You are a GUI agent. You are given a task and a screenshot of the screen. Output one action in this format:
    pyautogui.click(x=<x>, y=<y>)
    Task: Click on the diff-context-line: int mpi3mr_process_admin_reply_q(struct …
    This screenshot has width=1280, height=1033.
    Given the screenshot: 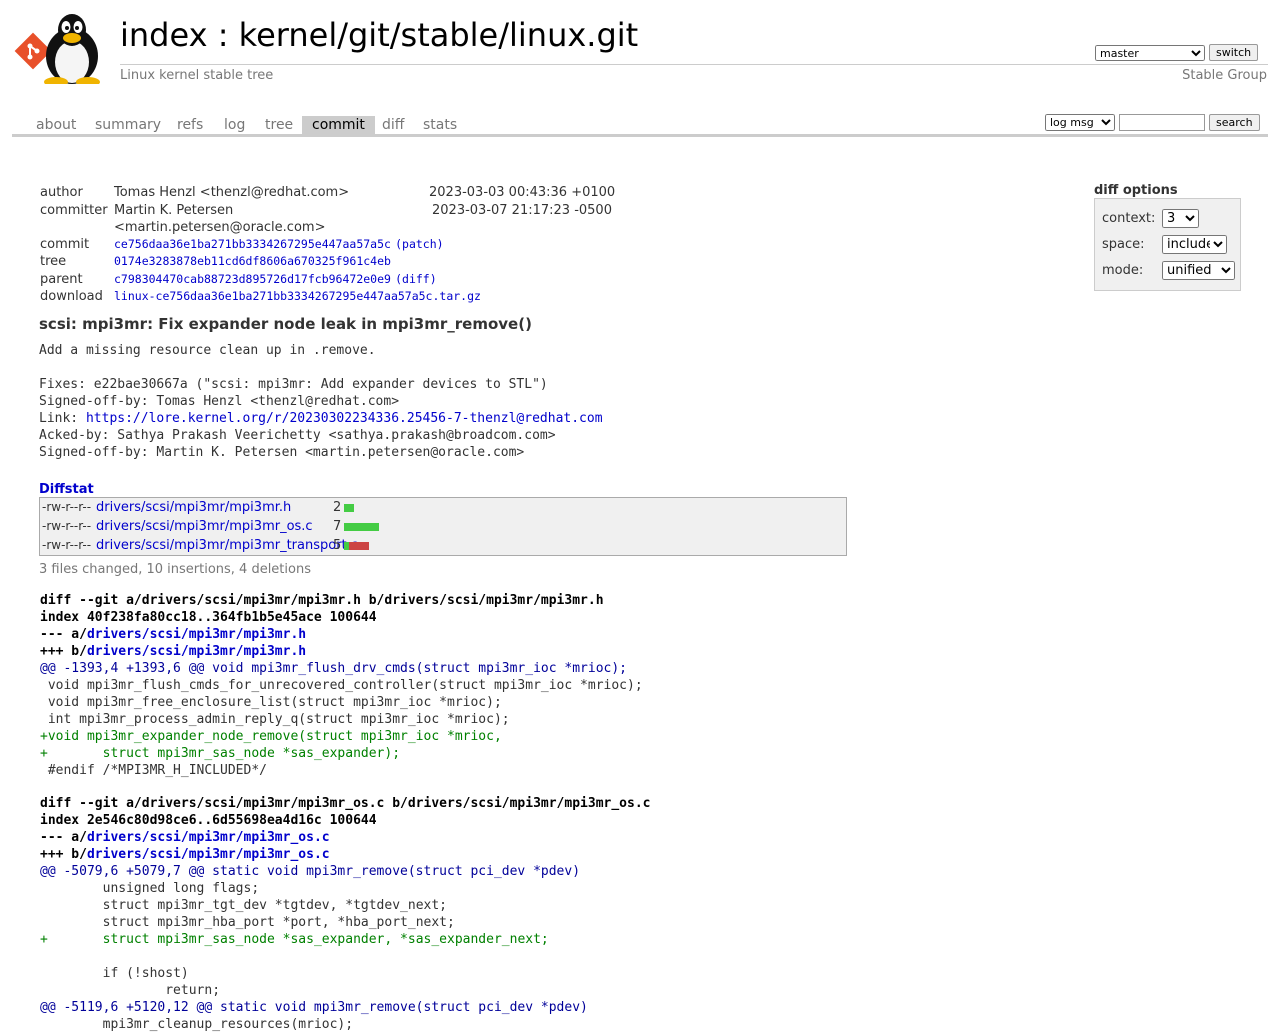 What is the action you would take?
    pyautogui.click(x=275, y=719)
    